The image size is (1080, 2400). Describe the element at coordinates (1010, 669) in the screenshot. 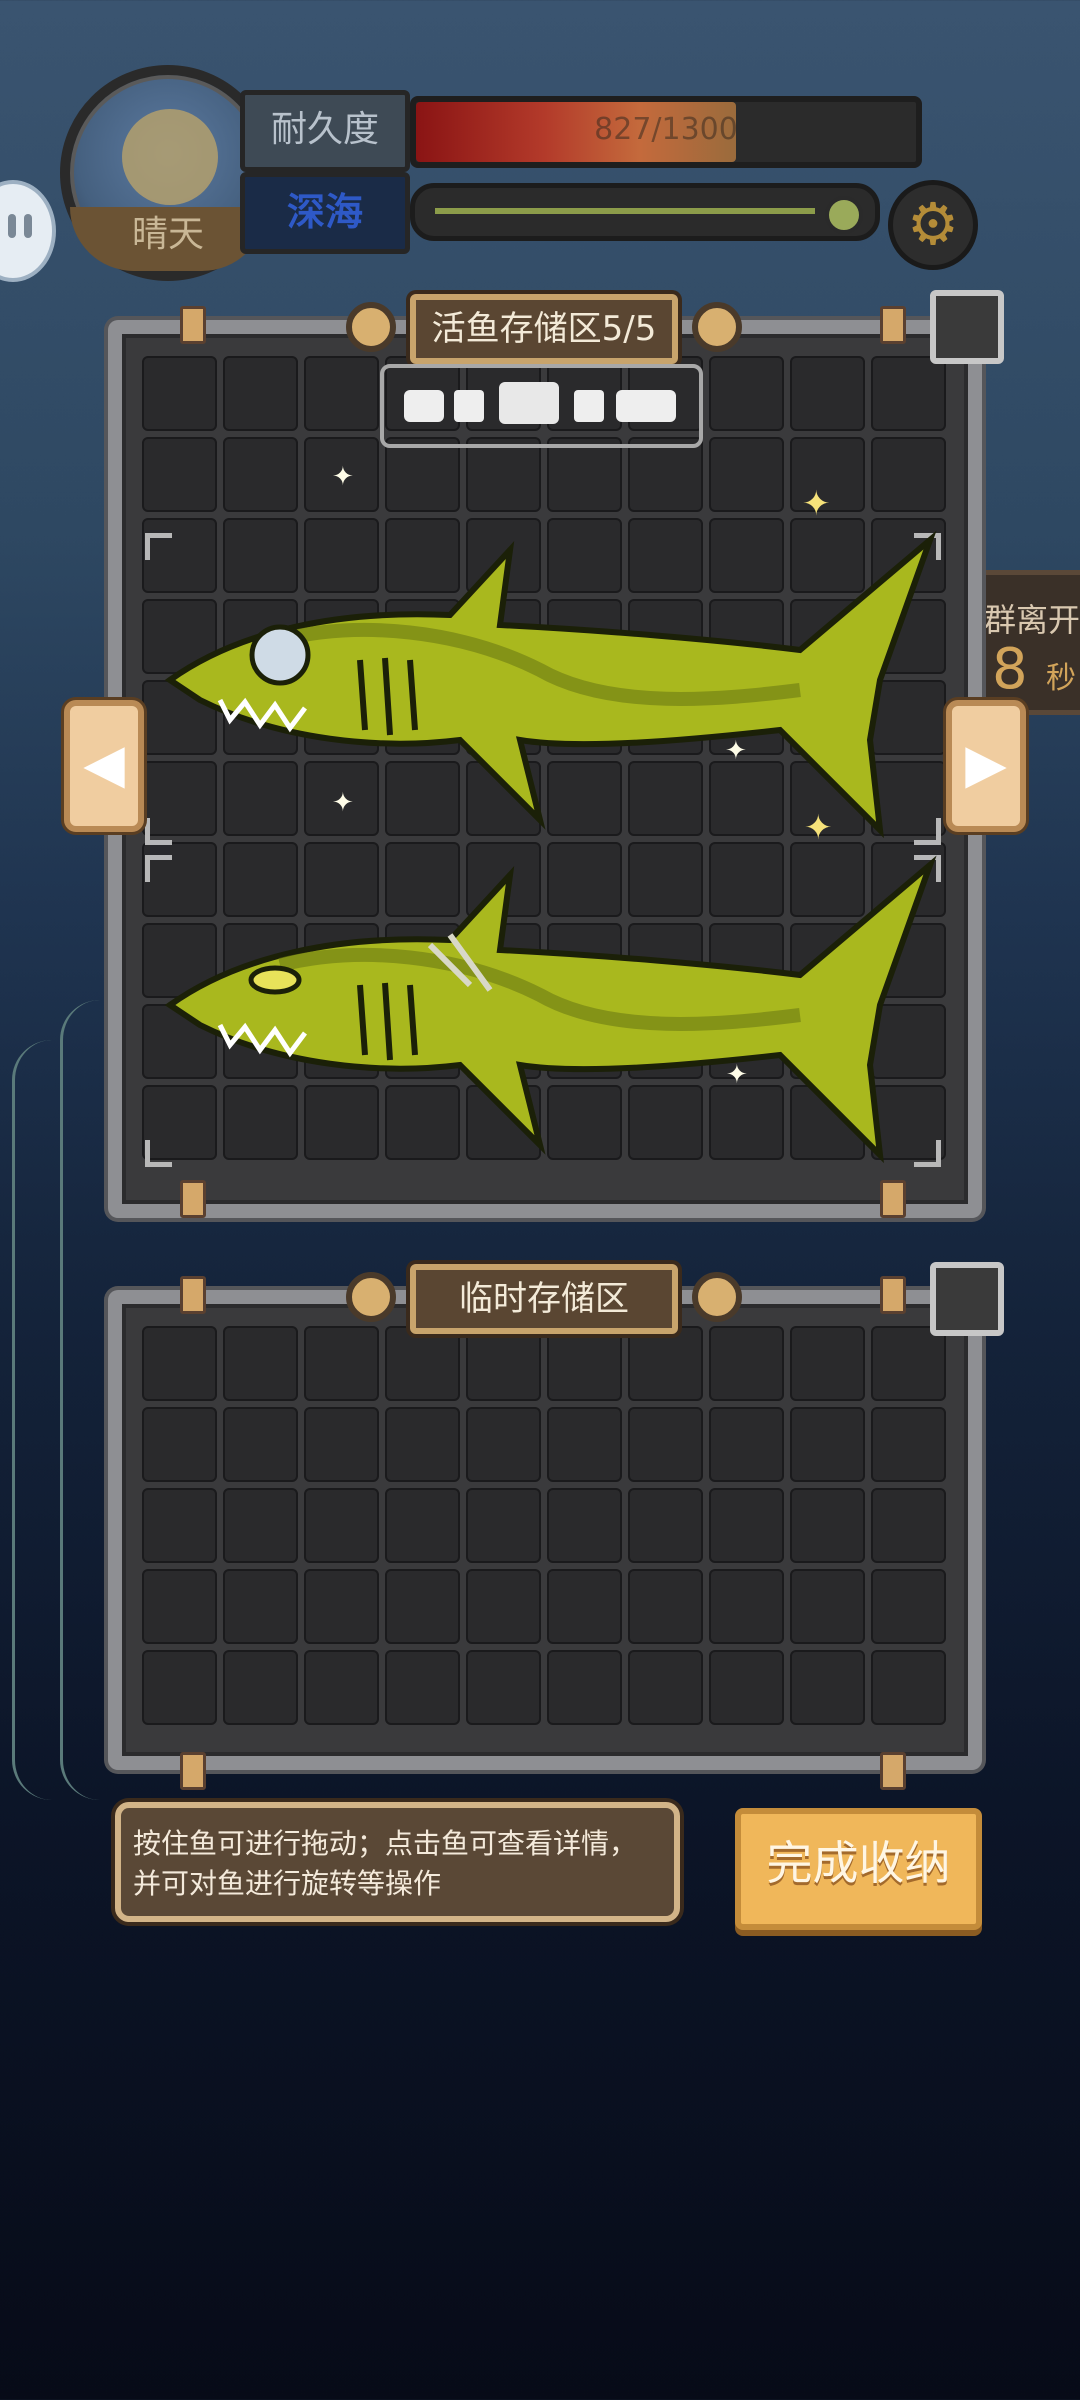

I see `timer-number: 8` at that location.